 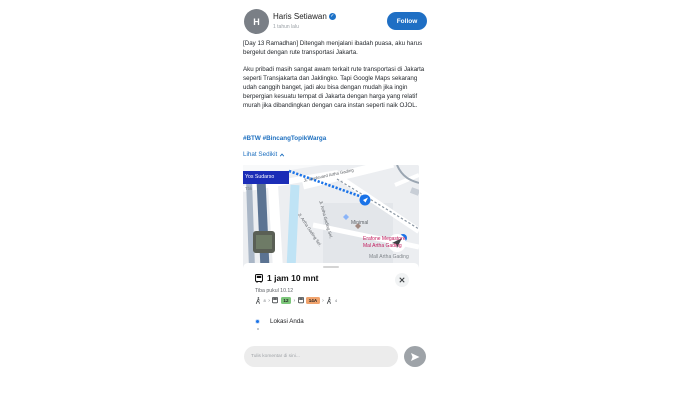 What do you see at coordinates (384, 239) in the screenshot?
I see `map-poi-label: Erafone Megastore` at bounding box center [384, 239].